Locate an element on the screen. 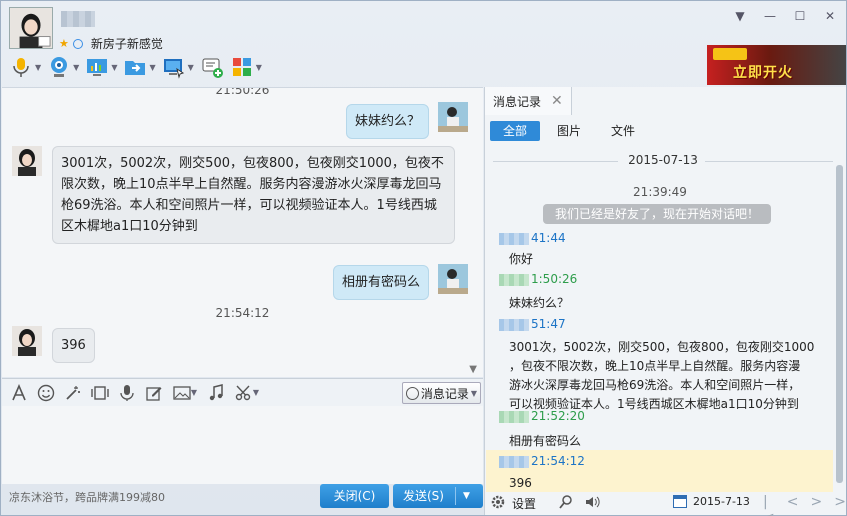  filter-all-tab: 全部 is located at coordinates (515, 131).